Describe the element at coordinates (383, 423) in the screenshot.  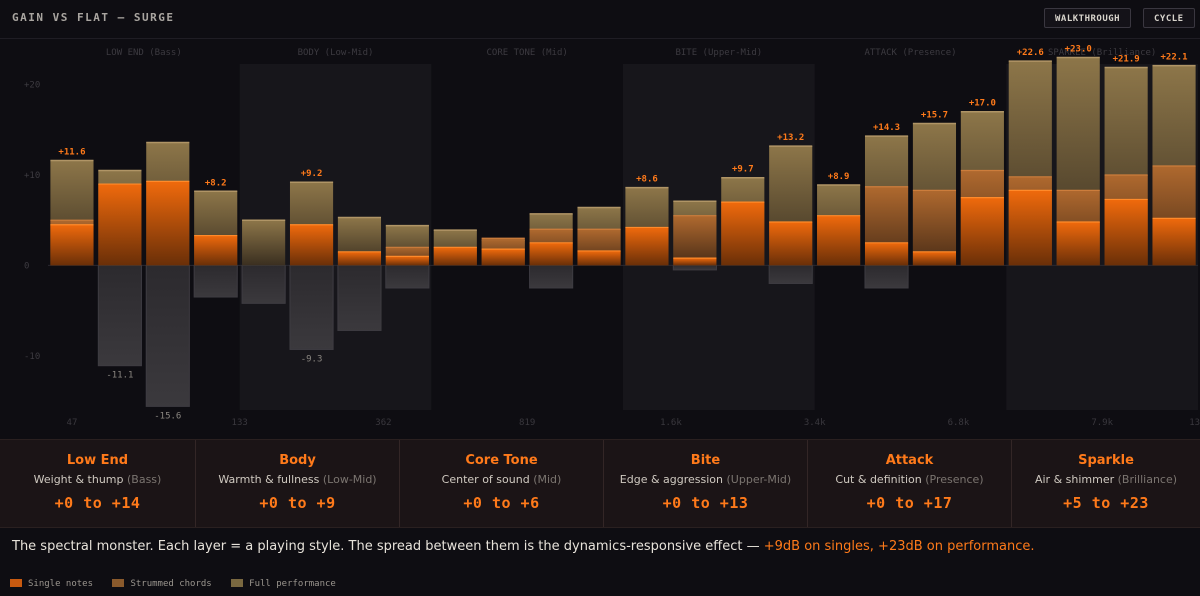
I see `x-tick-label: 362` at that location.